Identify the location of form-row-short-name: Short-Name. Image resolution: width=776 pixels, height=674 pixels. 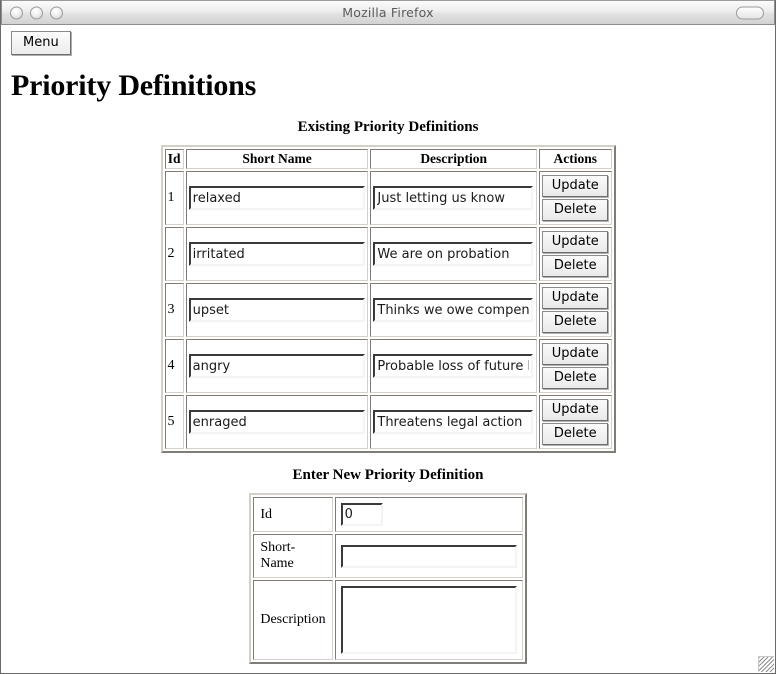
(388, 556).